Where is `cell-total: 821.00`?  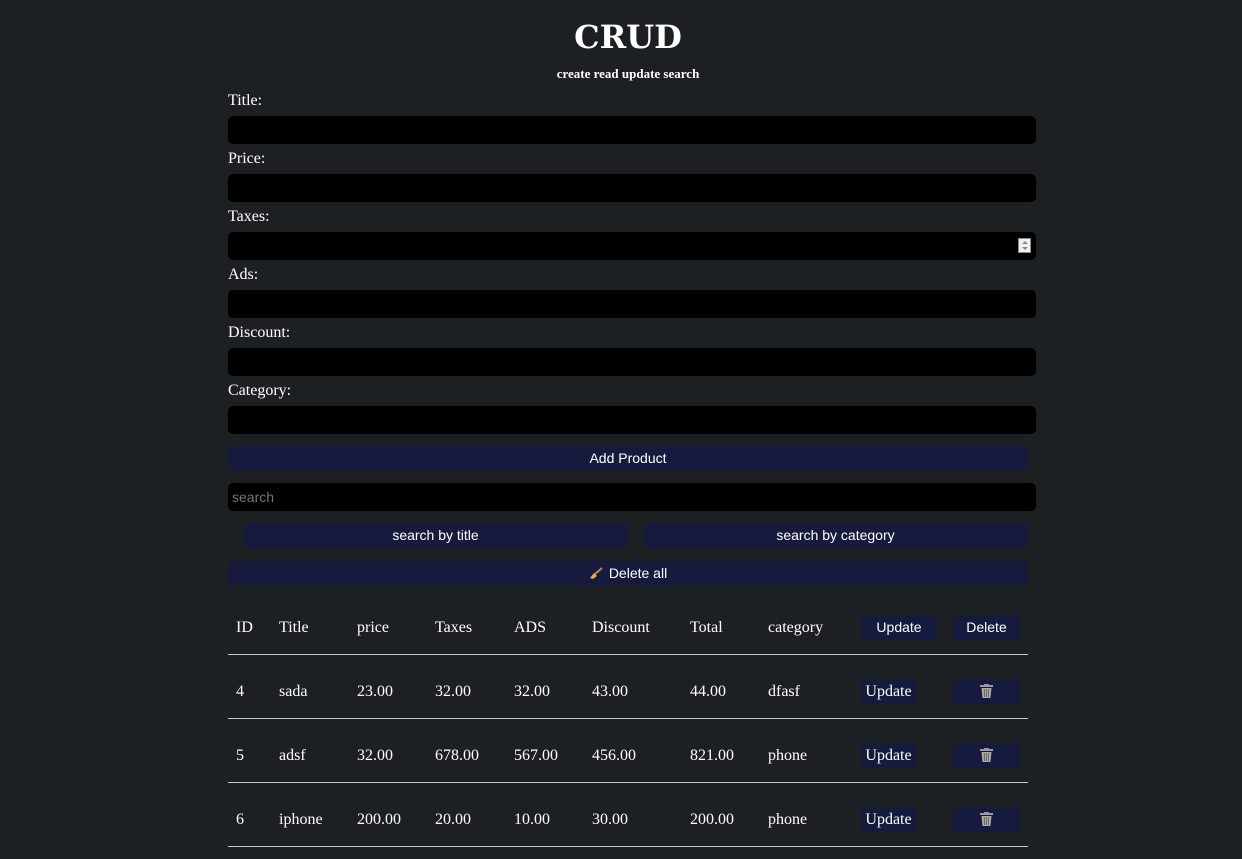
cell-total: 821.00 is located at coordinates (712, 755).